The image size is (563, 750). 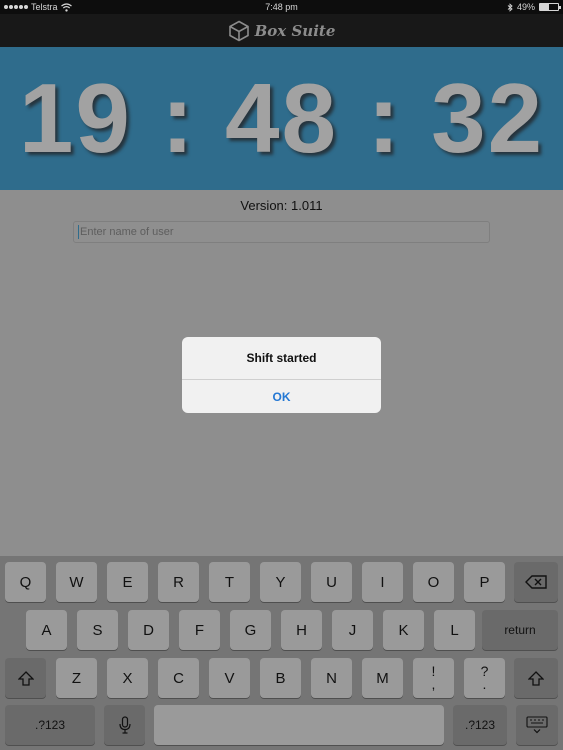 What do you see at coordinates (281, 205) in the screenshot?
I see `version-label: Version: 1.011` at bounding box center [281, 205].